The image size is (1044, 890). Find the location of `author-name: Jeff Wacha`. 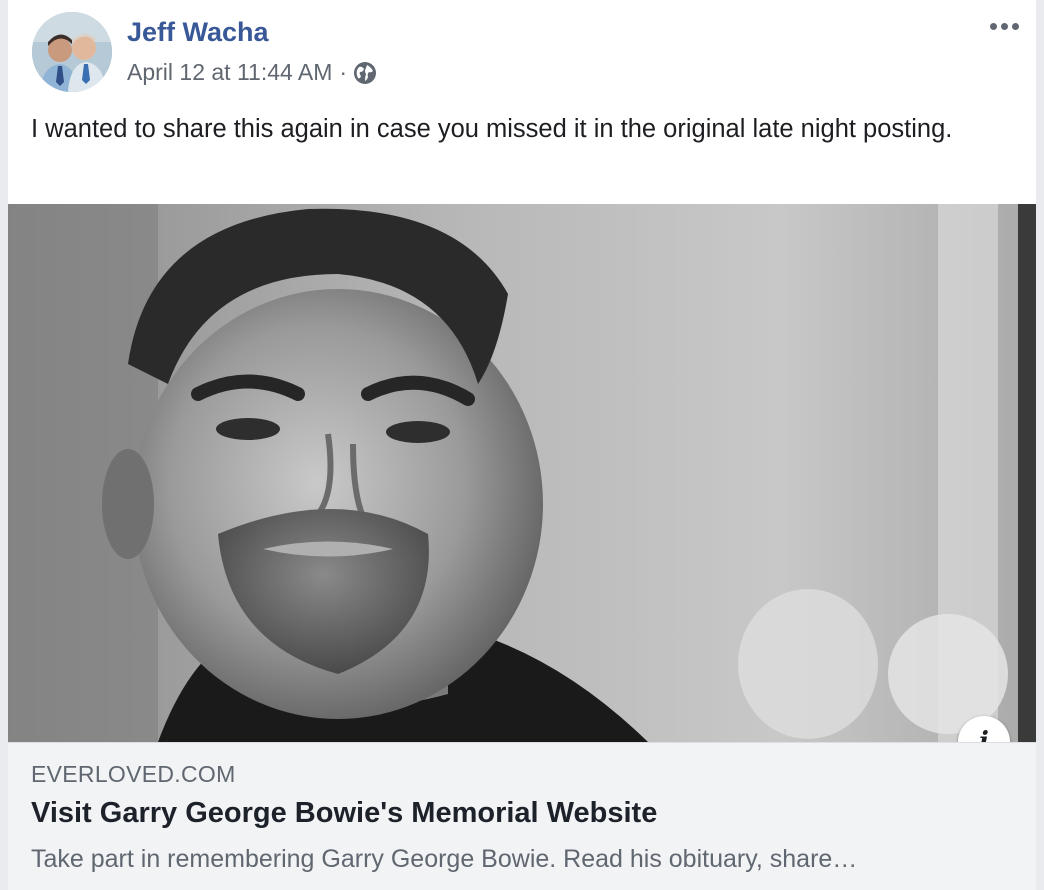

author-name: Jeff Wacha is located at coordinates (198, 32).